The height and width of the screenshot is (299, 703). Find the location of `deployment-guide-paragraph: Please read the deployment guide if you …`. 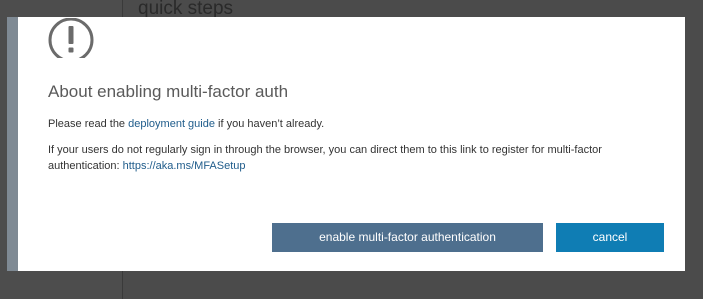

deployment-guide-paragraph: Please read the deployment guide if you … is located at coordinates (358, 124).